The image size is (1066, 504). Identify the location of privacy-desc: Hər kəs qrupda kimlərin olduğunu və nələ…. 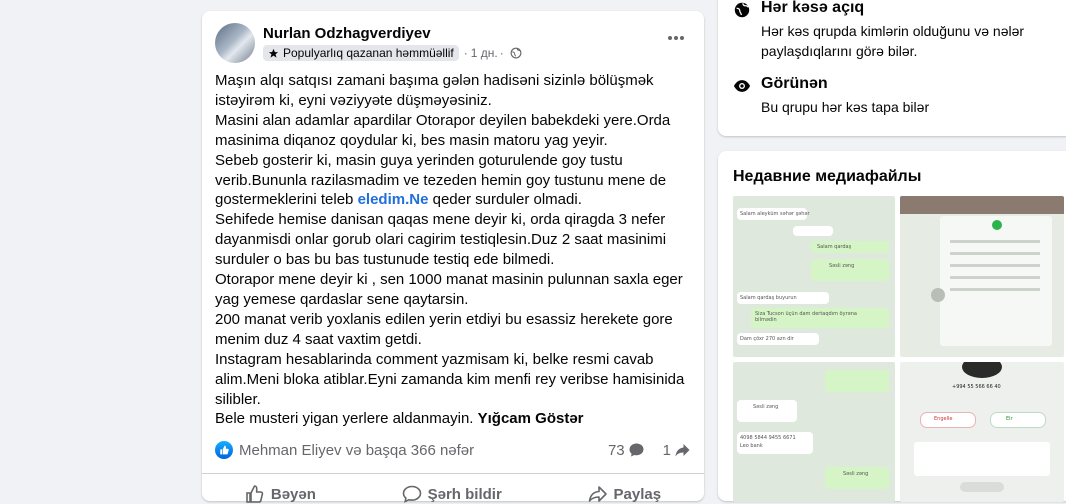
(893, 41).